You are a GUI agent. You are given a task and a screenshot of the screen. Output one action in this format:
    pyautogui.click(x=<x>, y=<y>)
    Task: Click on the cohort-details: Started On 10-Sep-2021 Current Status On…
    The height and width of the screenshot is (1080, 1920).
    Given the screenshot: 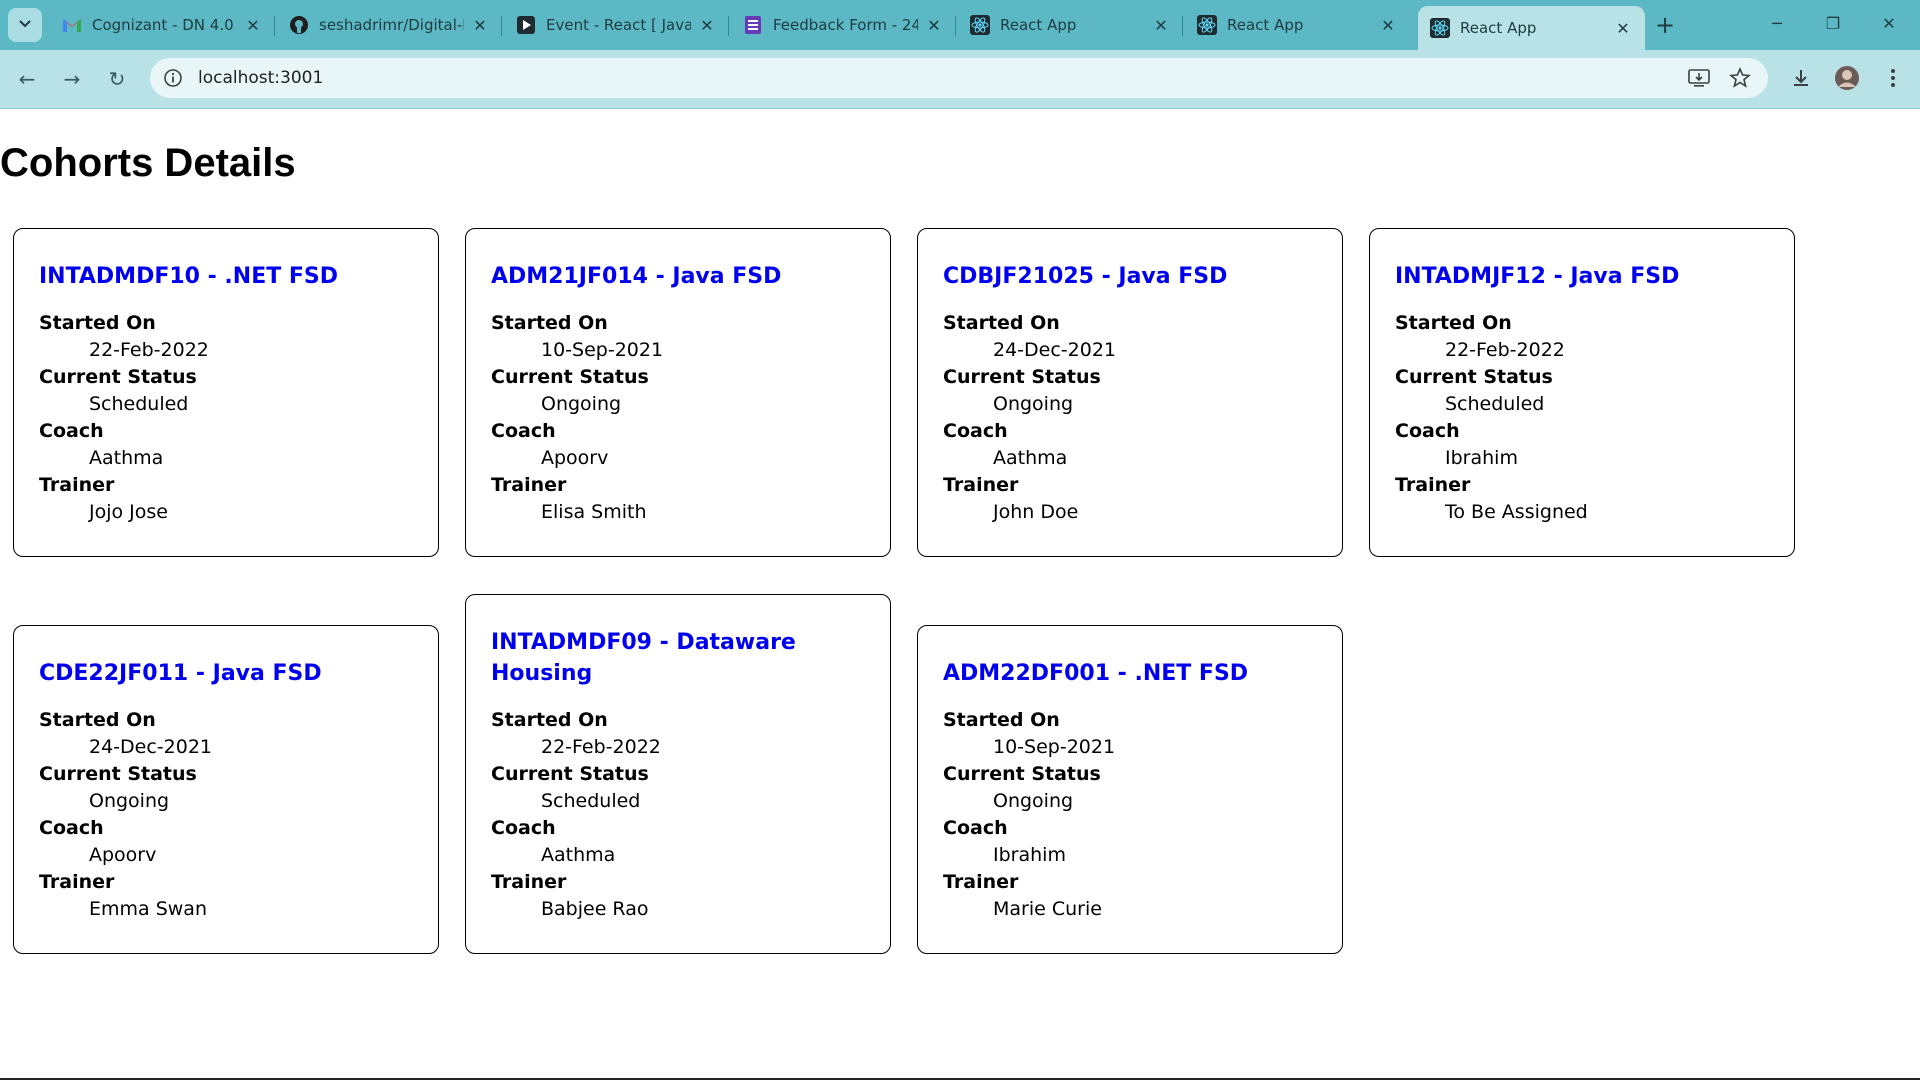 What is the action you would take?
    pyautogui.click(x=678, y=418)
    